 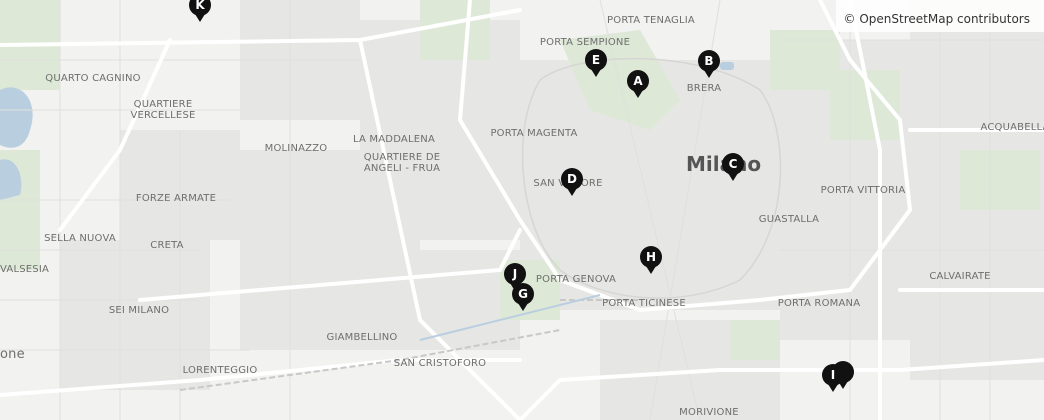 What do you see at coordinates (163, 104) in the screenshot?
I see `label-quartiere-vercellese-line1: QUARTIERE` at bounding box center [163, 104].